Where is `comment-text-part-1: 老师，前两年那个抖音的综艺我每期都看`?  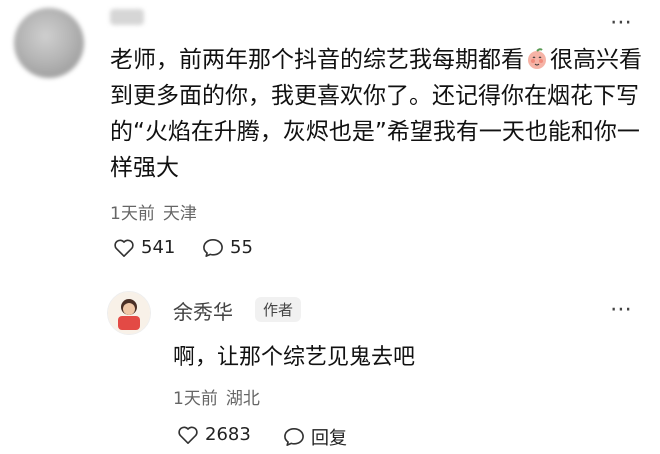
comment-text-part-1: 老师，前两年那个抖音的综艺我每期都看 is located at coordinates (317, 60).